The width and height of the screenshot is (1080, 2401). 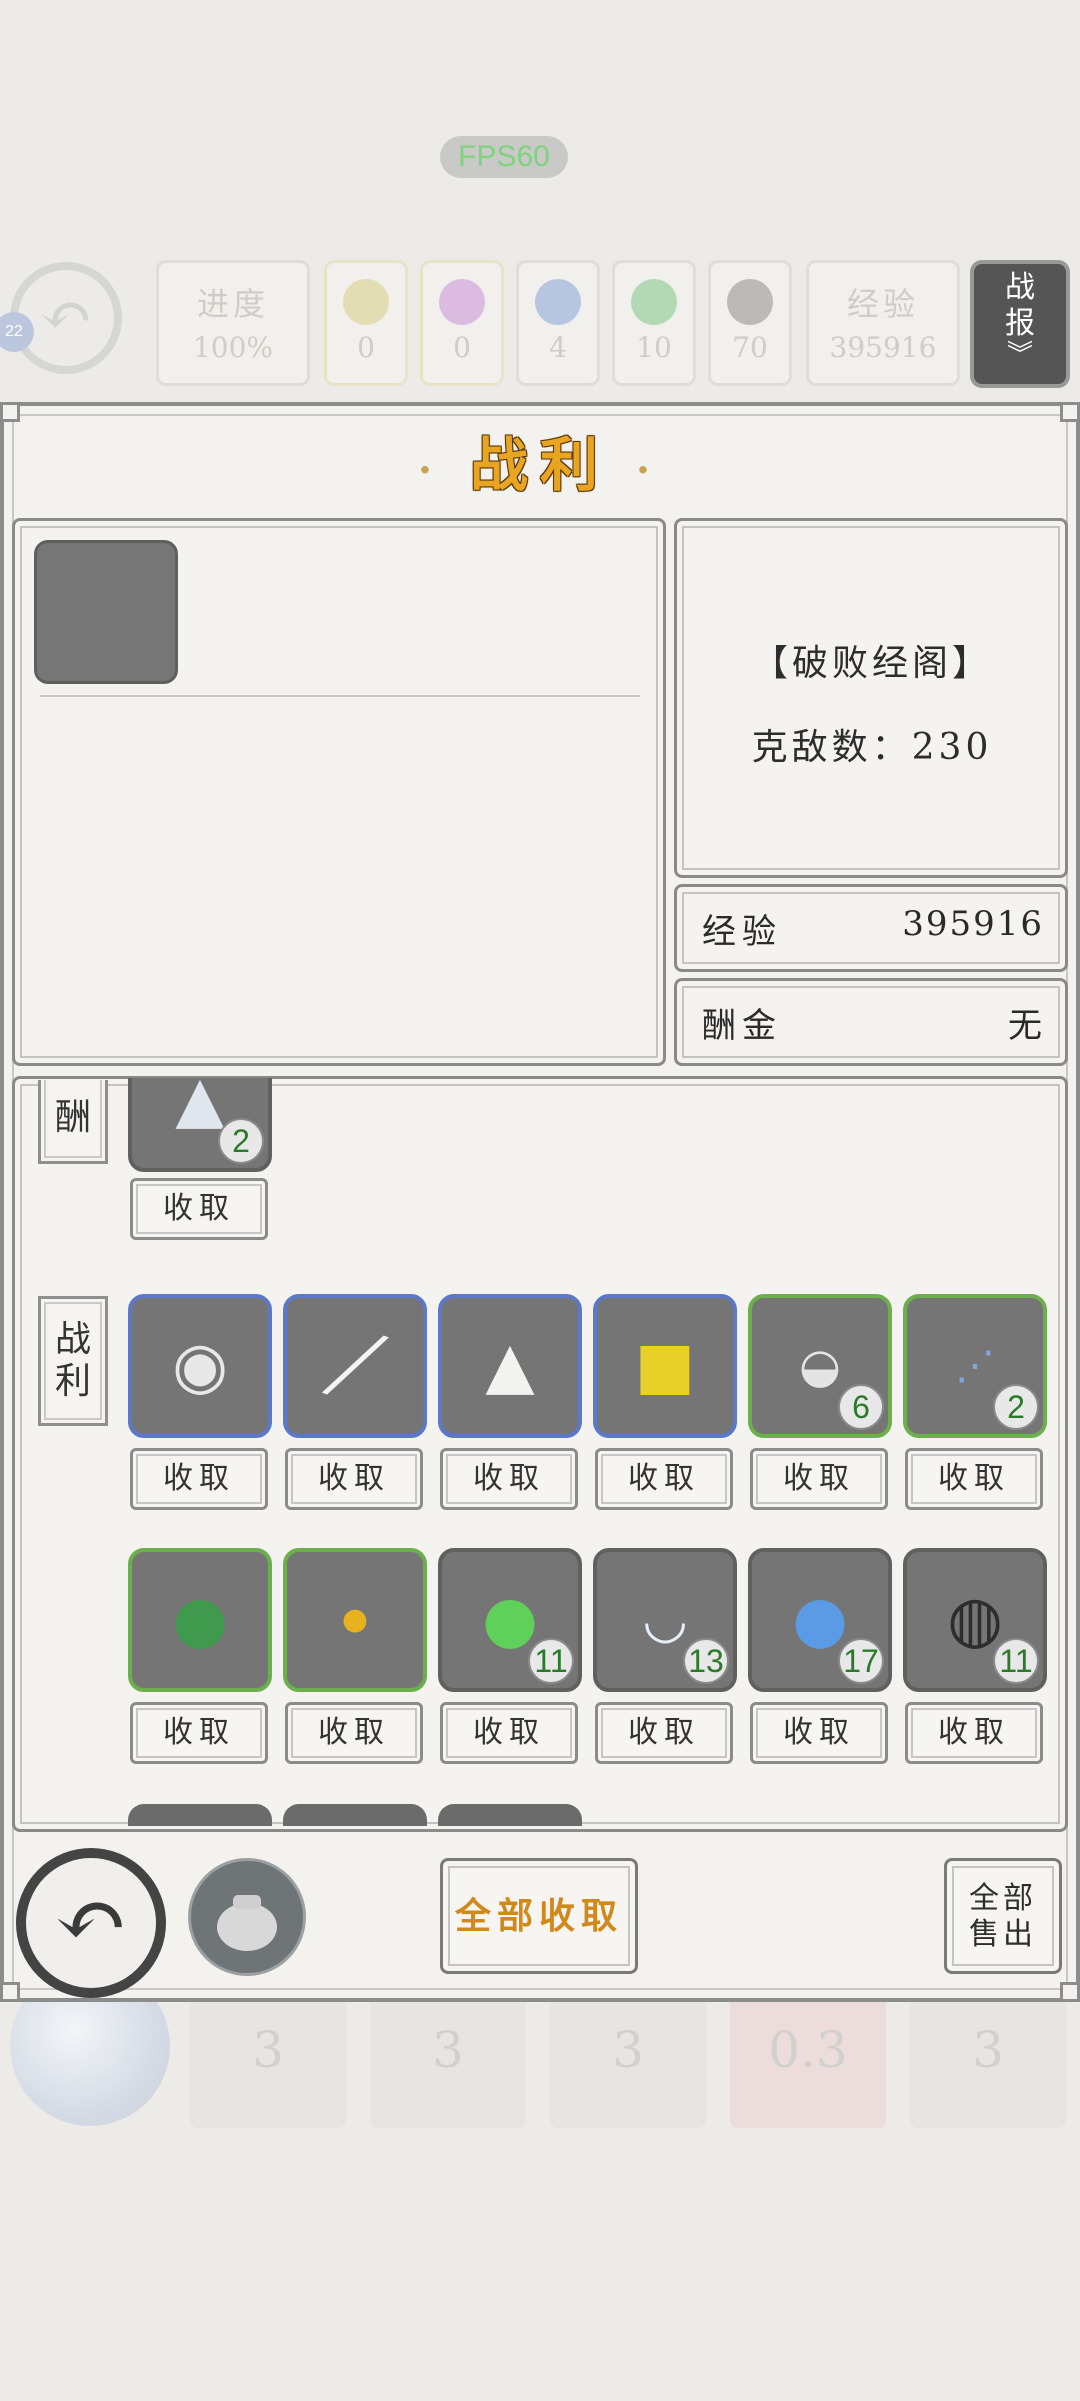 What do you see at coordinates (1020, 287) in the screenshot?
I see `report-label-top: 战` at bounding box center [1020, 287].